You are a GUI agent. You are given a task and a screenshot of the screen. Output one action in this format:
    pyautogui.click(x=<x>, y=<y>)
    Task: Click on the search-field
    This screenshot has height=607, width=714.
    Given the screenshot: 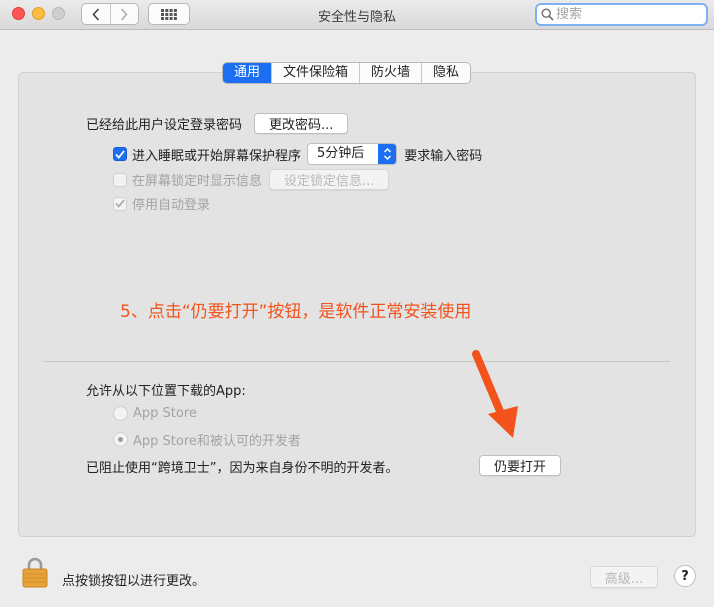 What is the action you would take?
    pyautogui.click(x=621, y=14)
    